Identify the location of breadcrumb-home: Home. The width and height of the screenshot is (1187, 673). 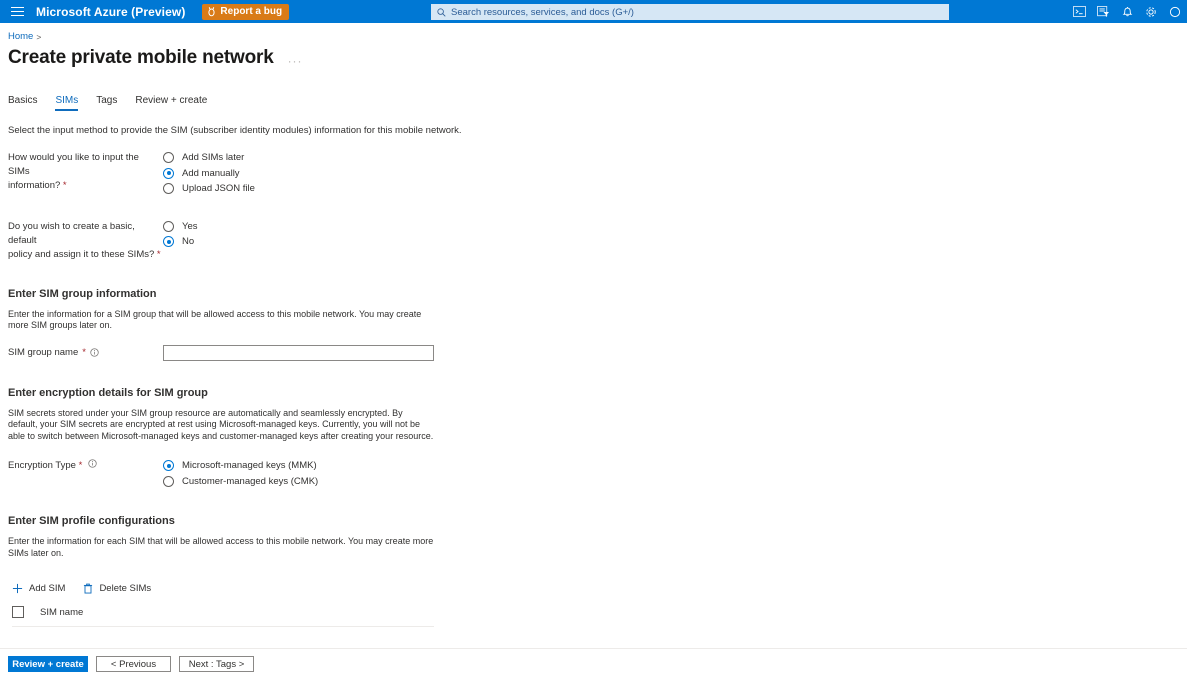
(20, 36).